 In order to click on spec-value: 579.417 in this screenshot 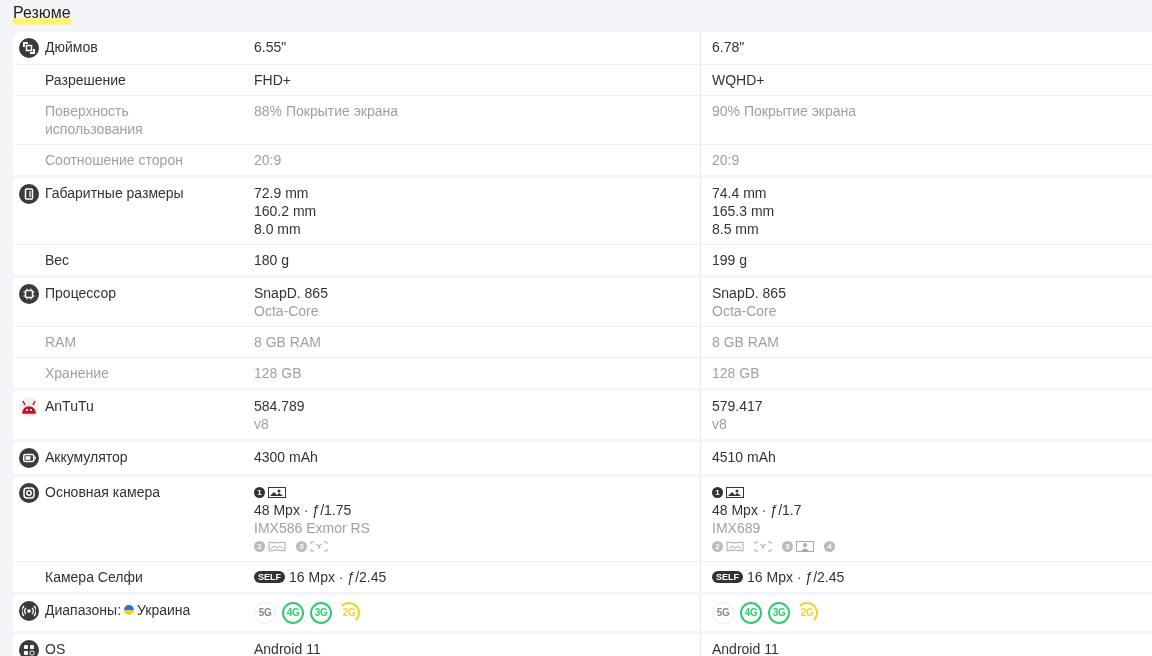, I will do `click(738, 406)`.